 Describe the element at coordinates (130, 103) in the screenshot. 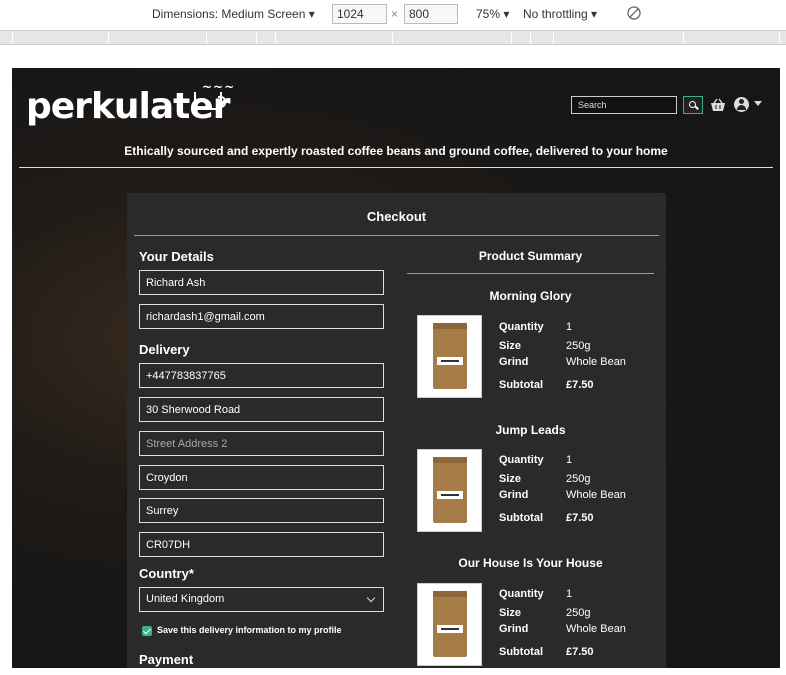

I see `site-logo: perkulater ~~~` at that location.